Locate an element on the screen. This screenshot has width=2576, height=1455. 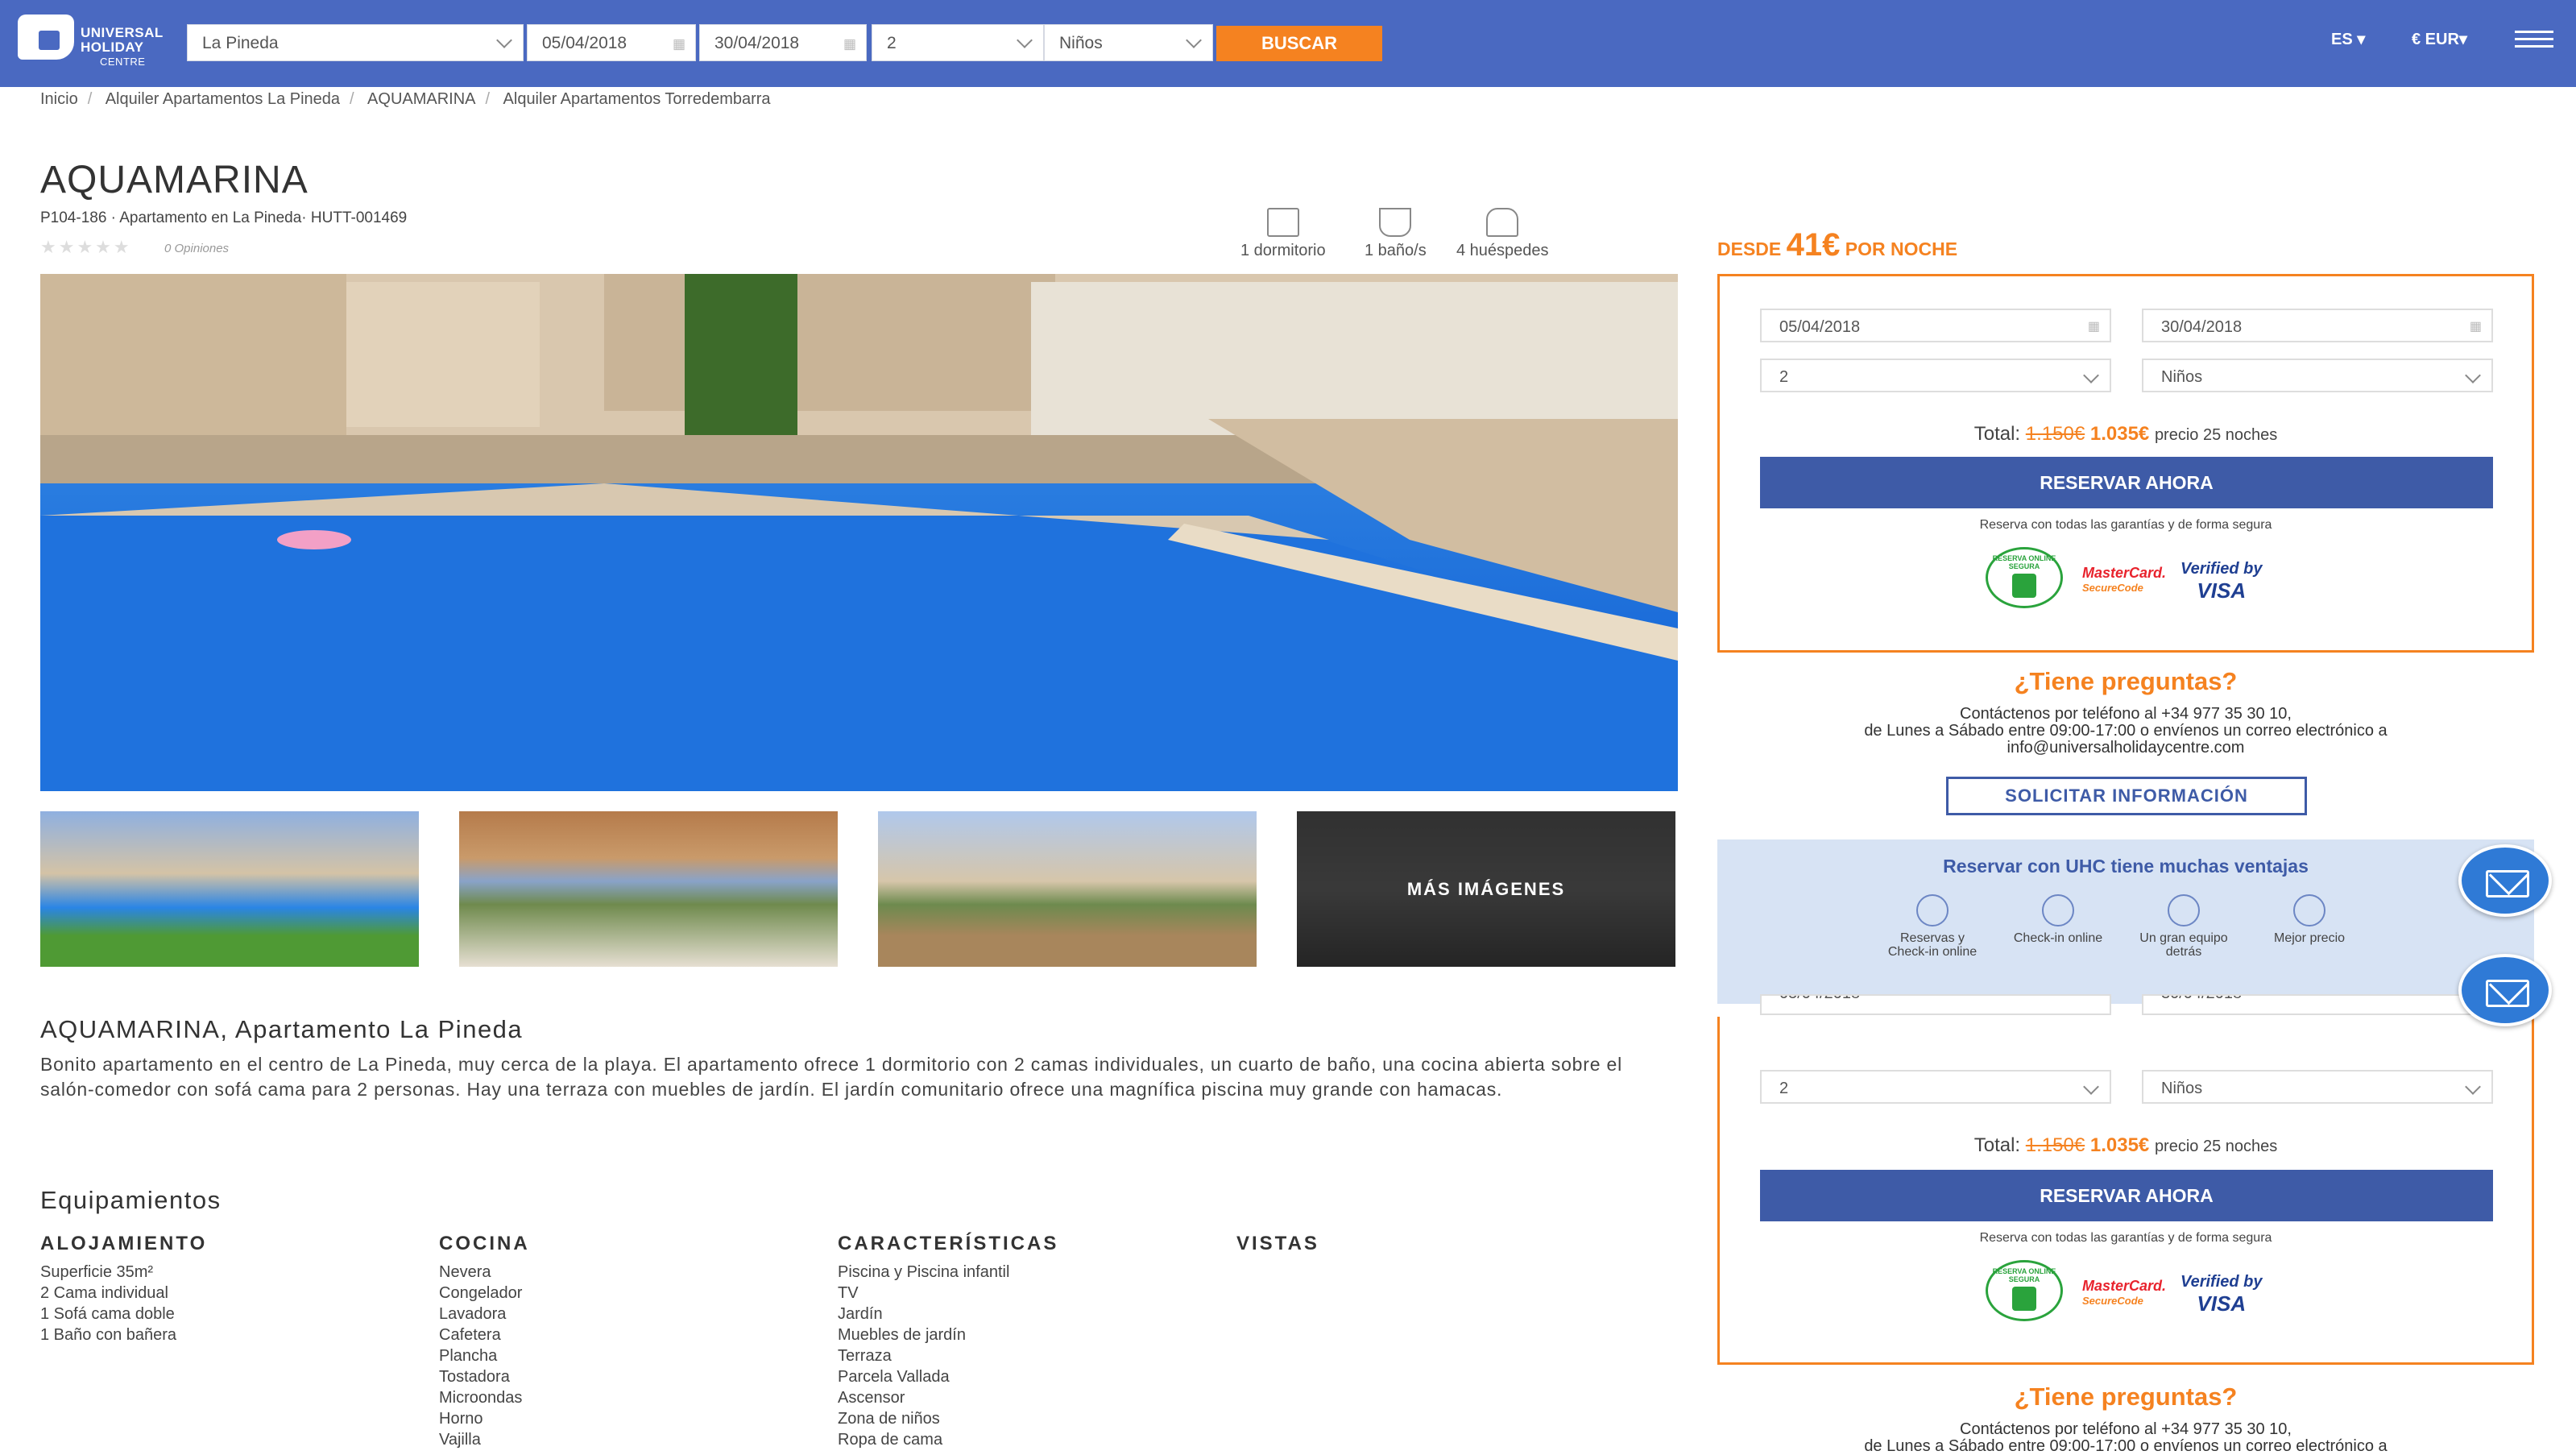
amenities-column-heading: VISTAS is located at coordinates (1277, 1243).